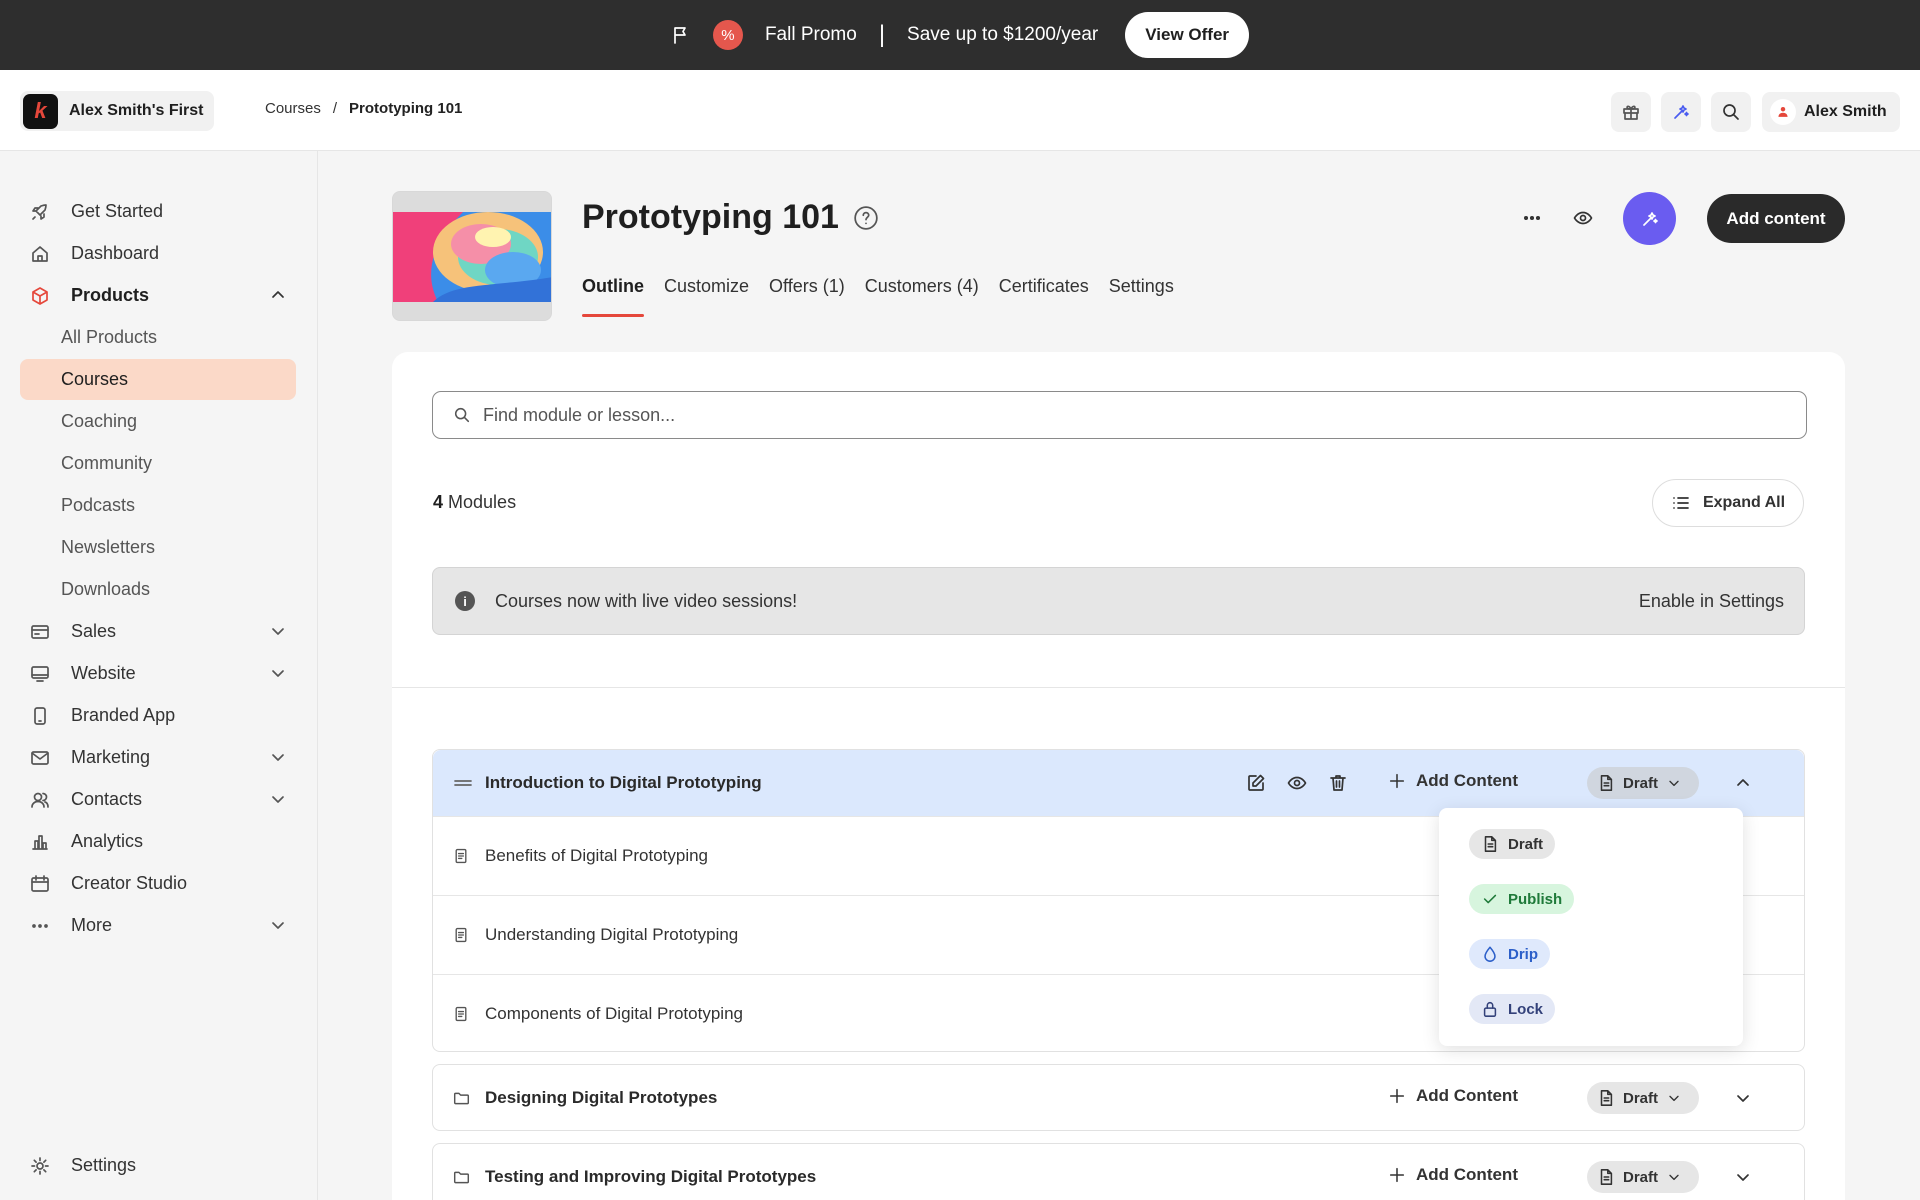 This screenshot has height=1200, width=1920. Describe the element at coordinates (1256, 783) in the screenshot. I see `edit-icon` at that location.